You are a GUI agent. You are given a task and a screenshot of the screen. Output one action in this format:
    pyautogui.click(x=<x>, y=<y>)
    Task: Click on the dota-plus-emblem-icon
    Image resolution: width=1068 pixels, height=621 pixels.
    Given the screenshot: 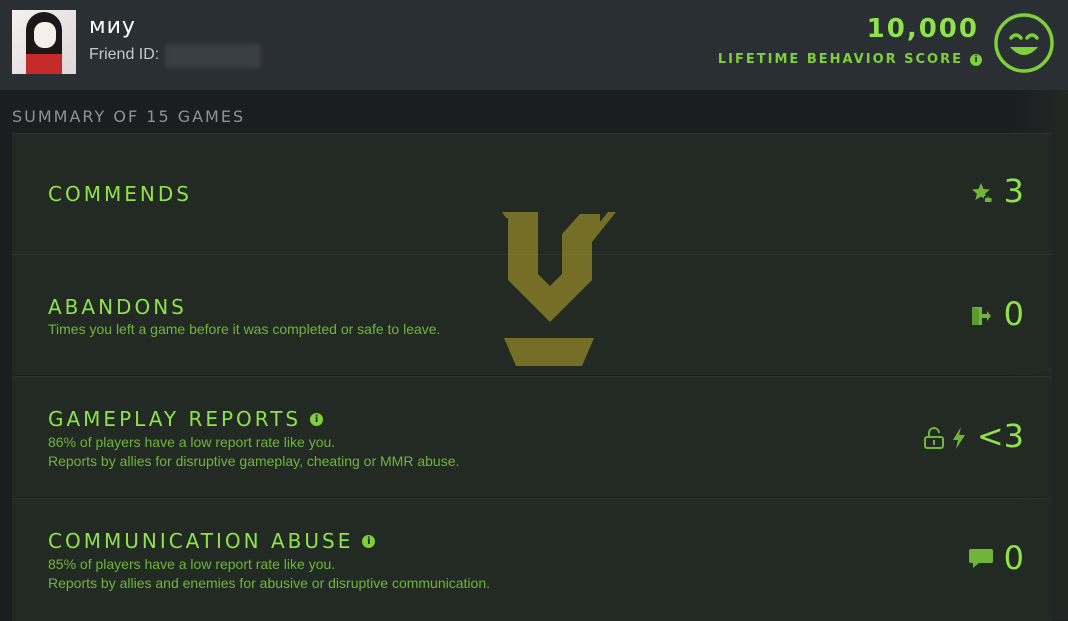 What is the action you would take?
    pyautogui.click(x=547, y=289)
    